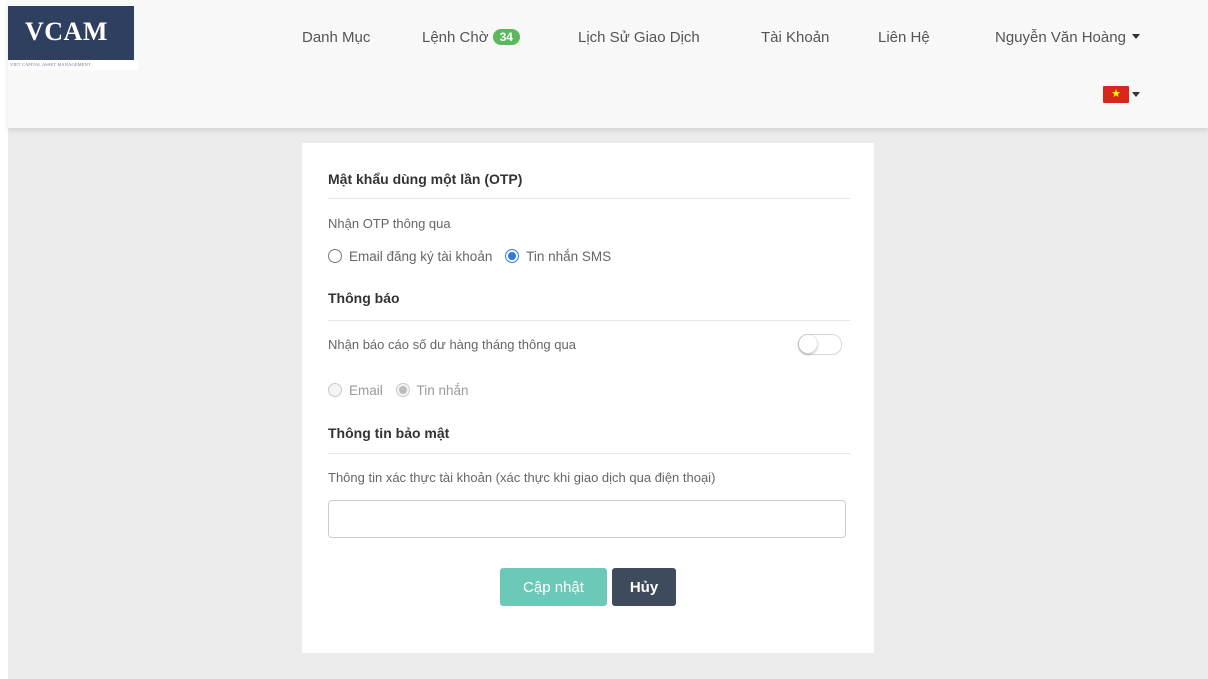 This screenshot has width=1208, height=679. I want to click on monthly-report-label: Nhận báo cáo số dư hàng tháng thông qua, so click(452, 344).